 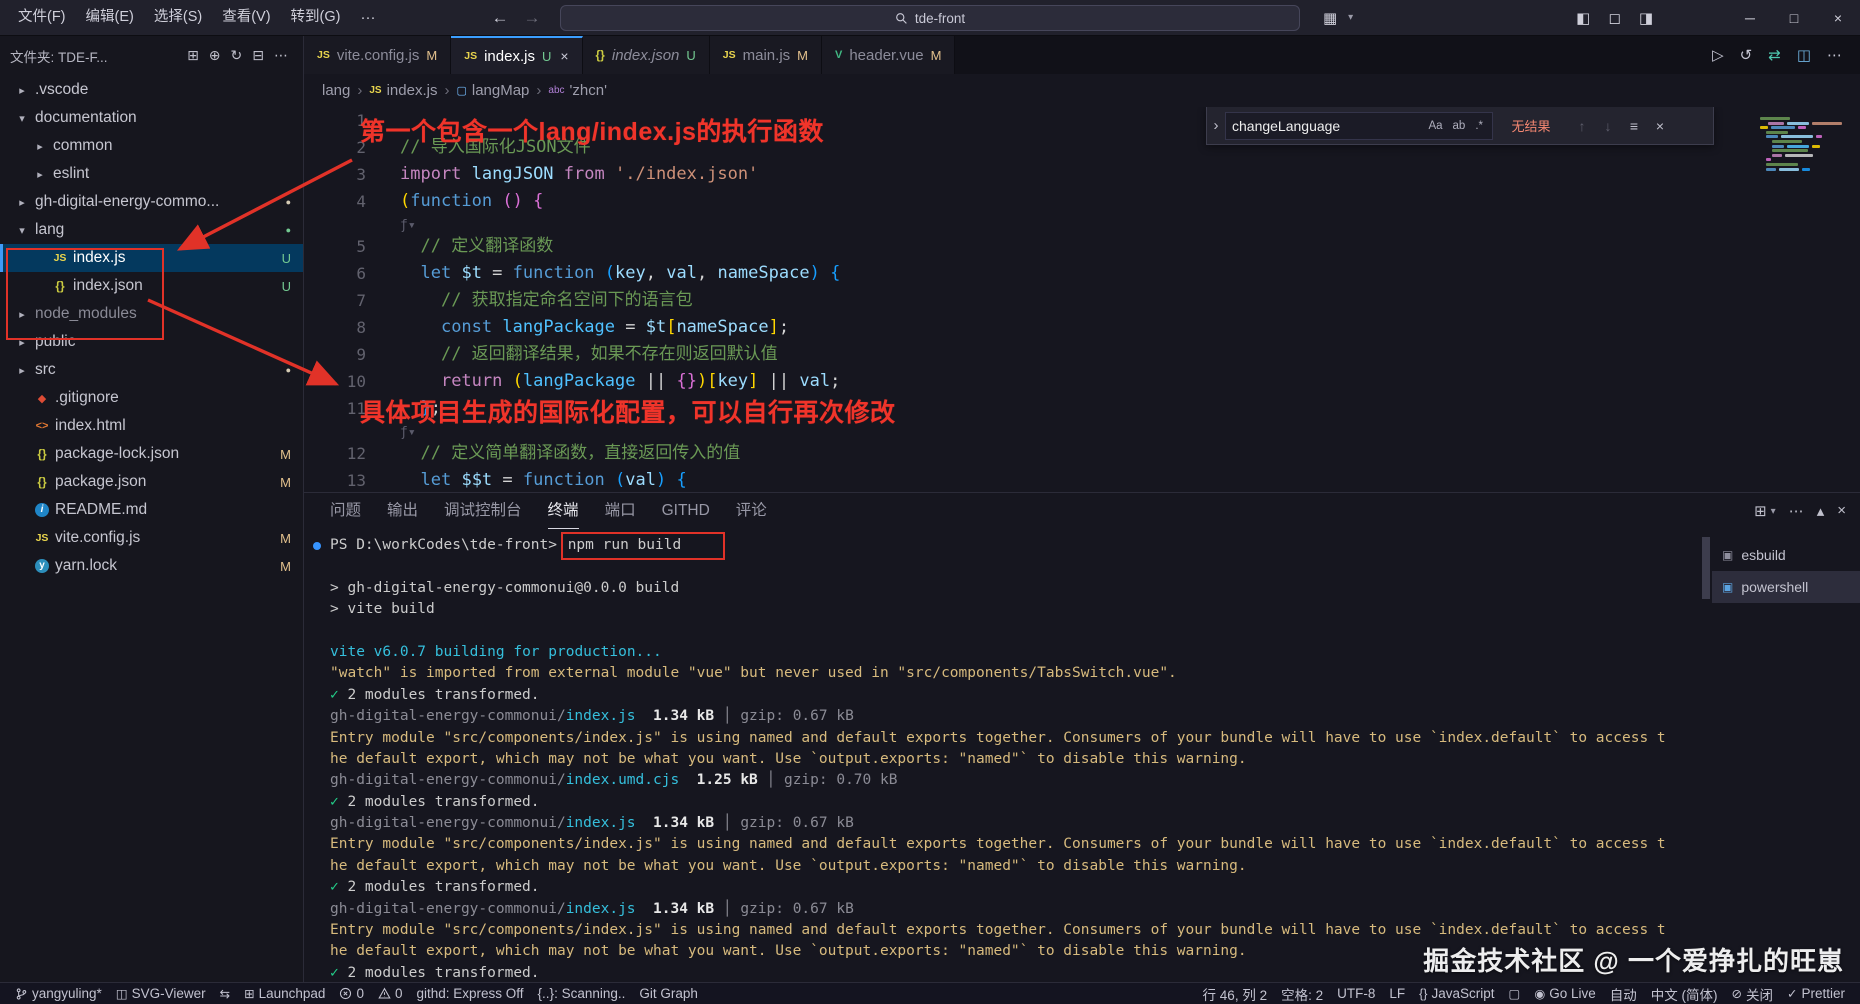 What do you see at coordinates (483, 511) in the screenshot?
I see `panel-tab-调试控制台: 调试控制台` at bounding box center [483, 511].